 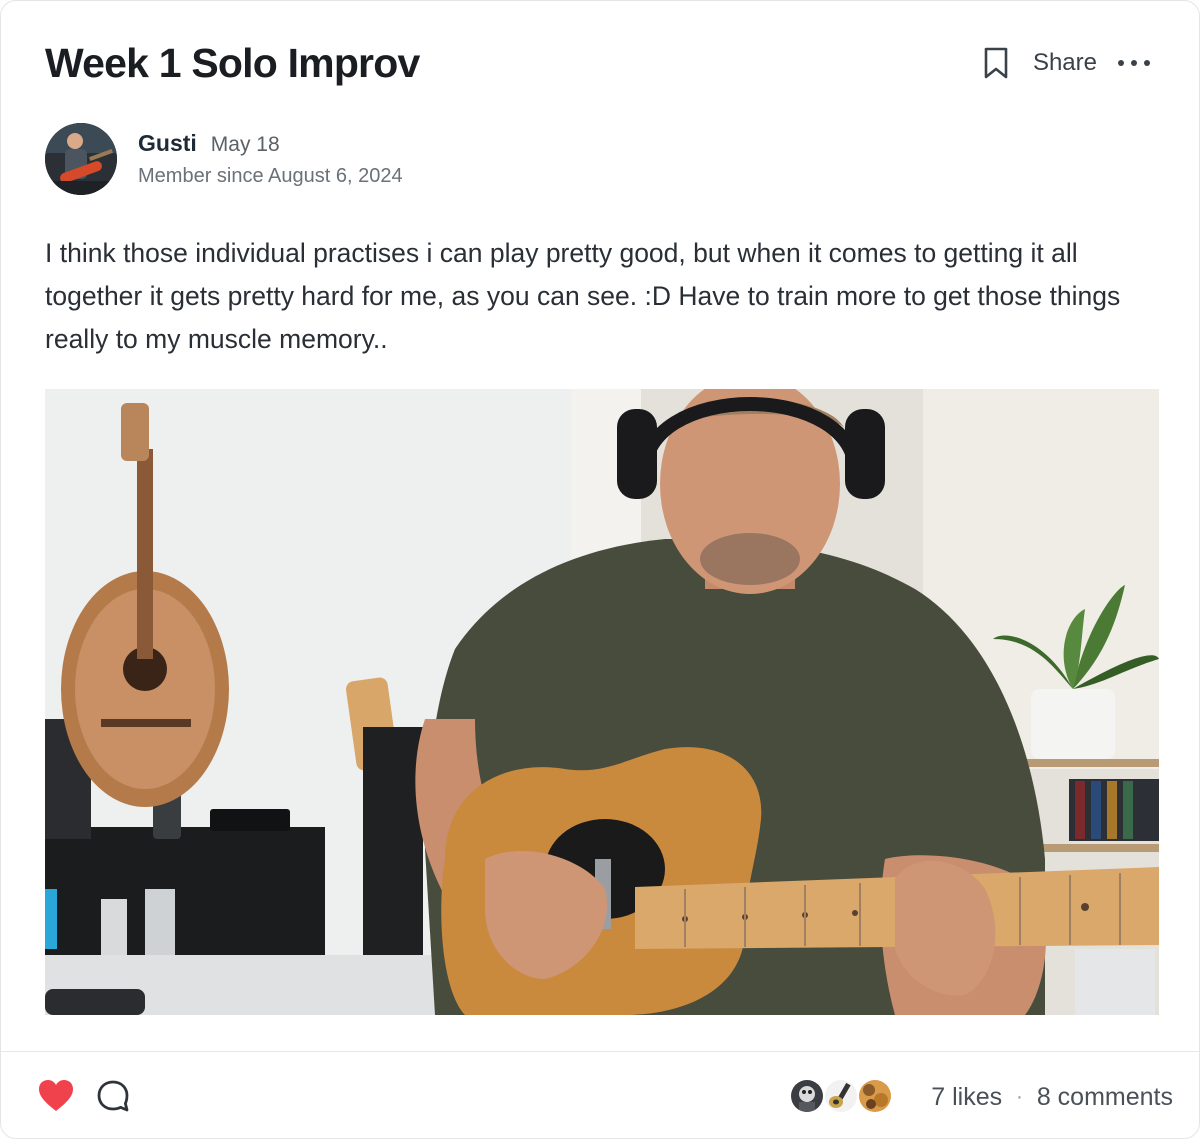 I want to click on header-actions: Share, so click(x=1066, y=63).